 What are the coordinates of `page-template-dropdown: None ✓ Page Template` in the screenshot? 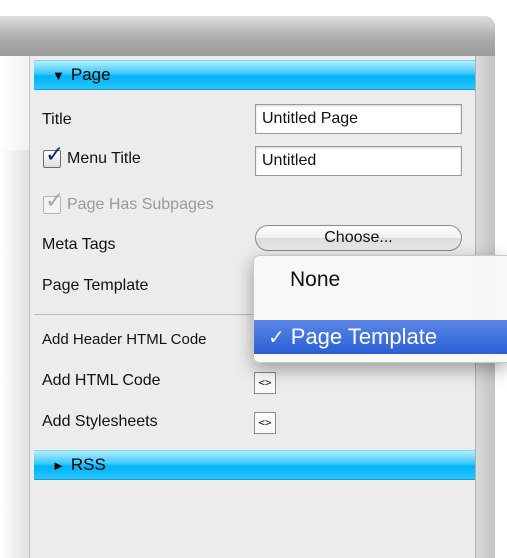 It's located at (380, 309).